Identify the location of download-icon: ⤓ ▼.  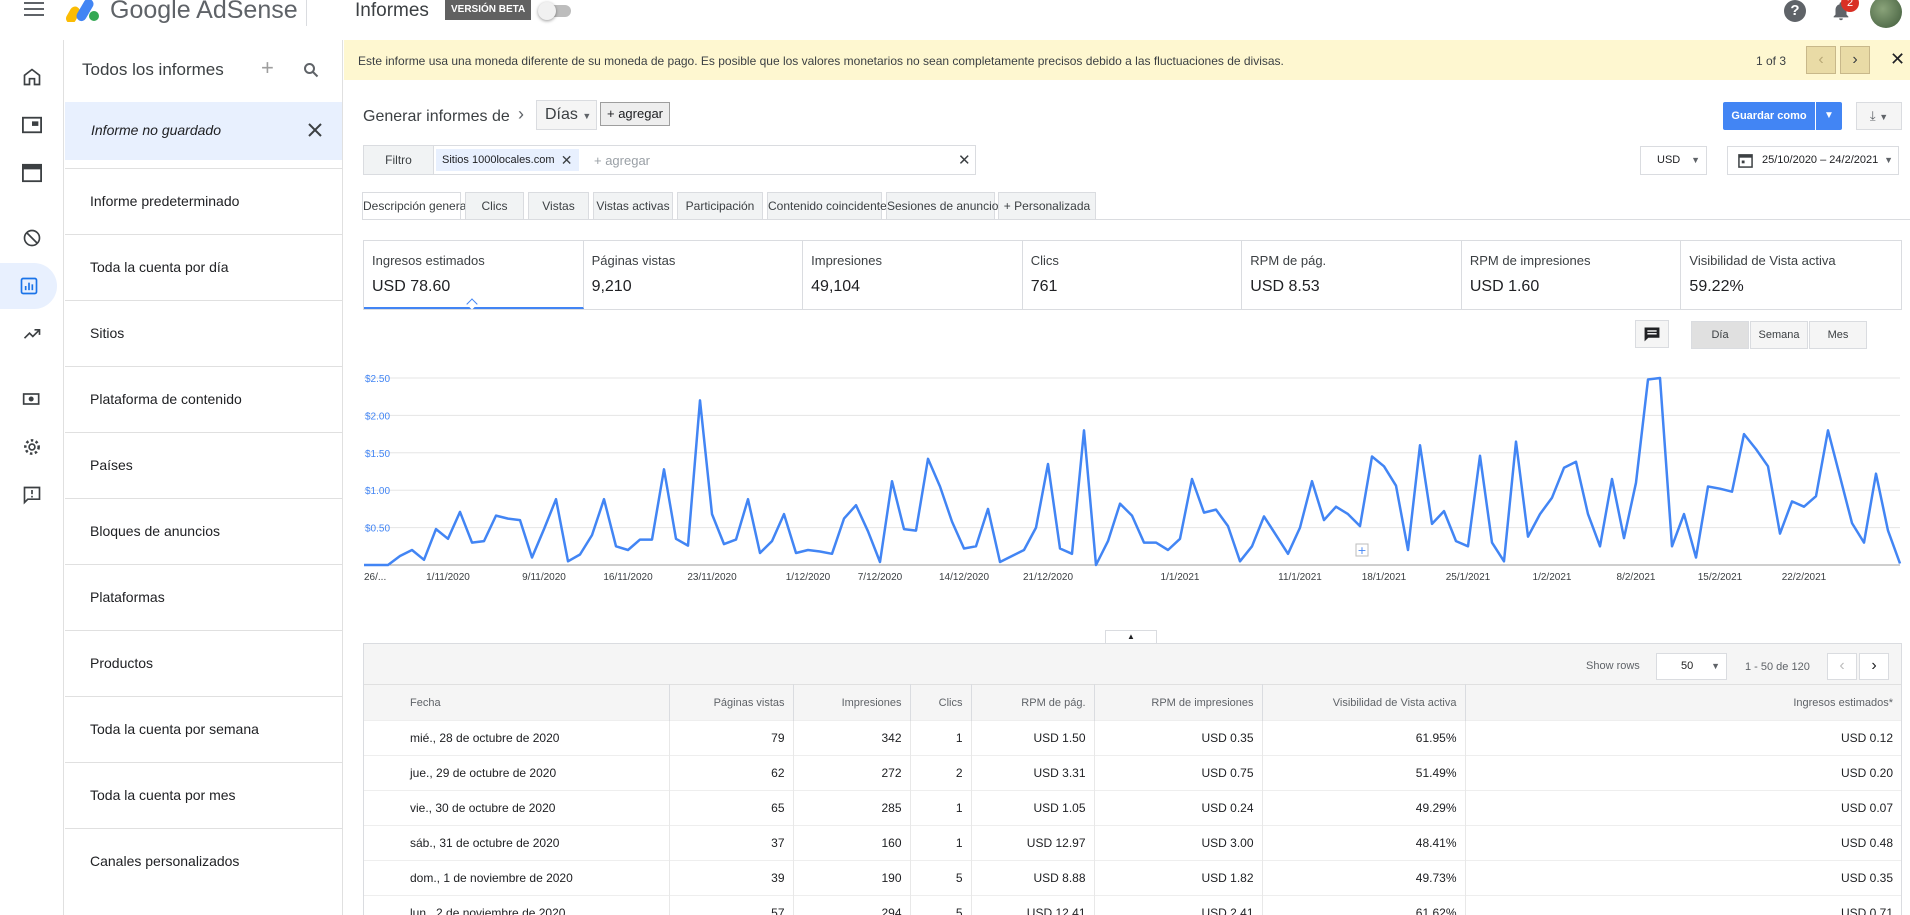
(1879, 116).